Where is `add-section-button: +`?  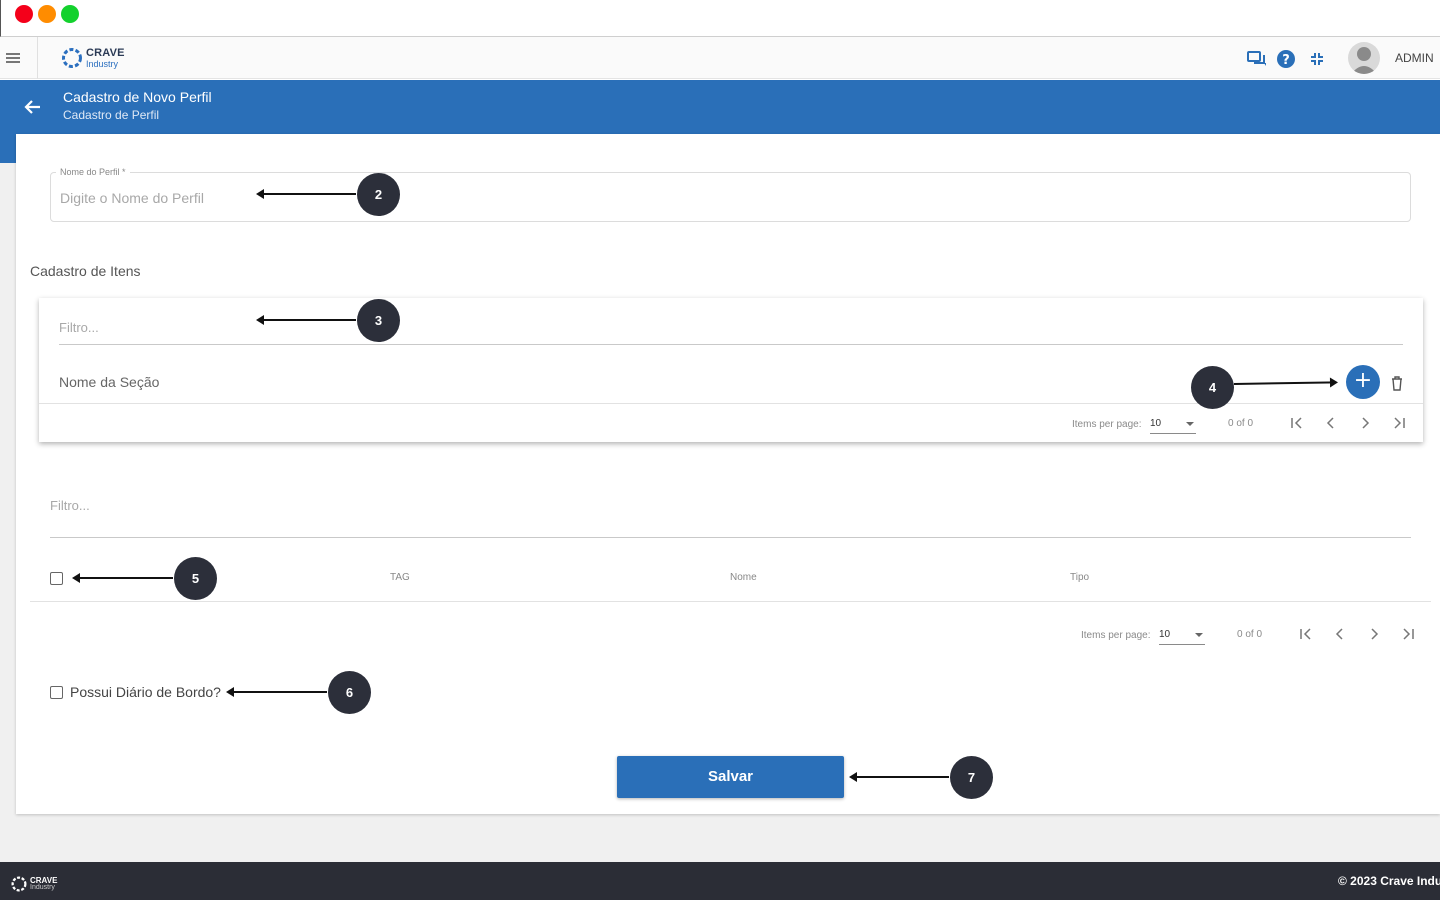 add-section-button: + is located at coordinates (1363, 382).